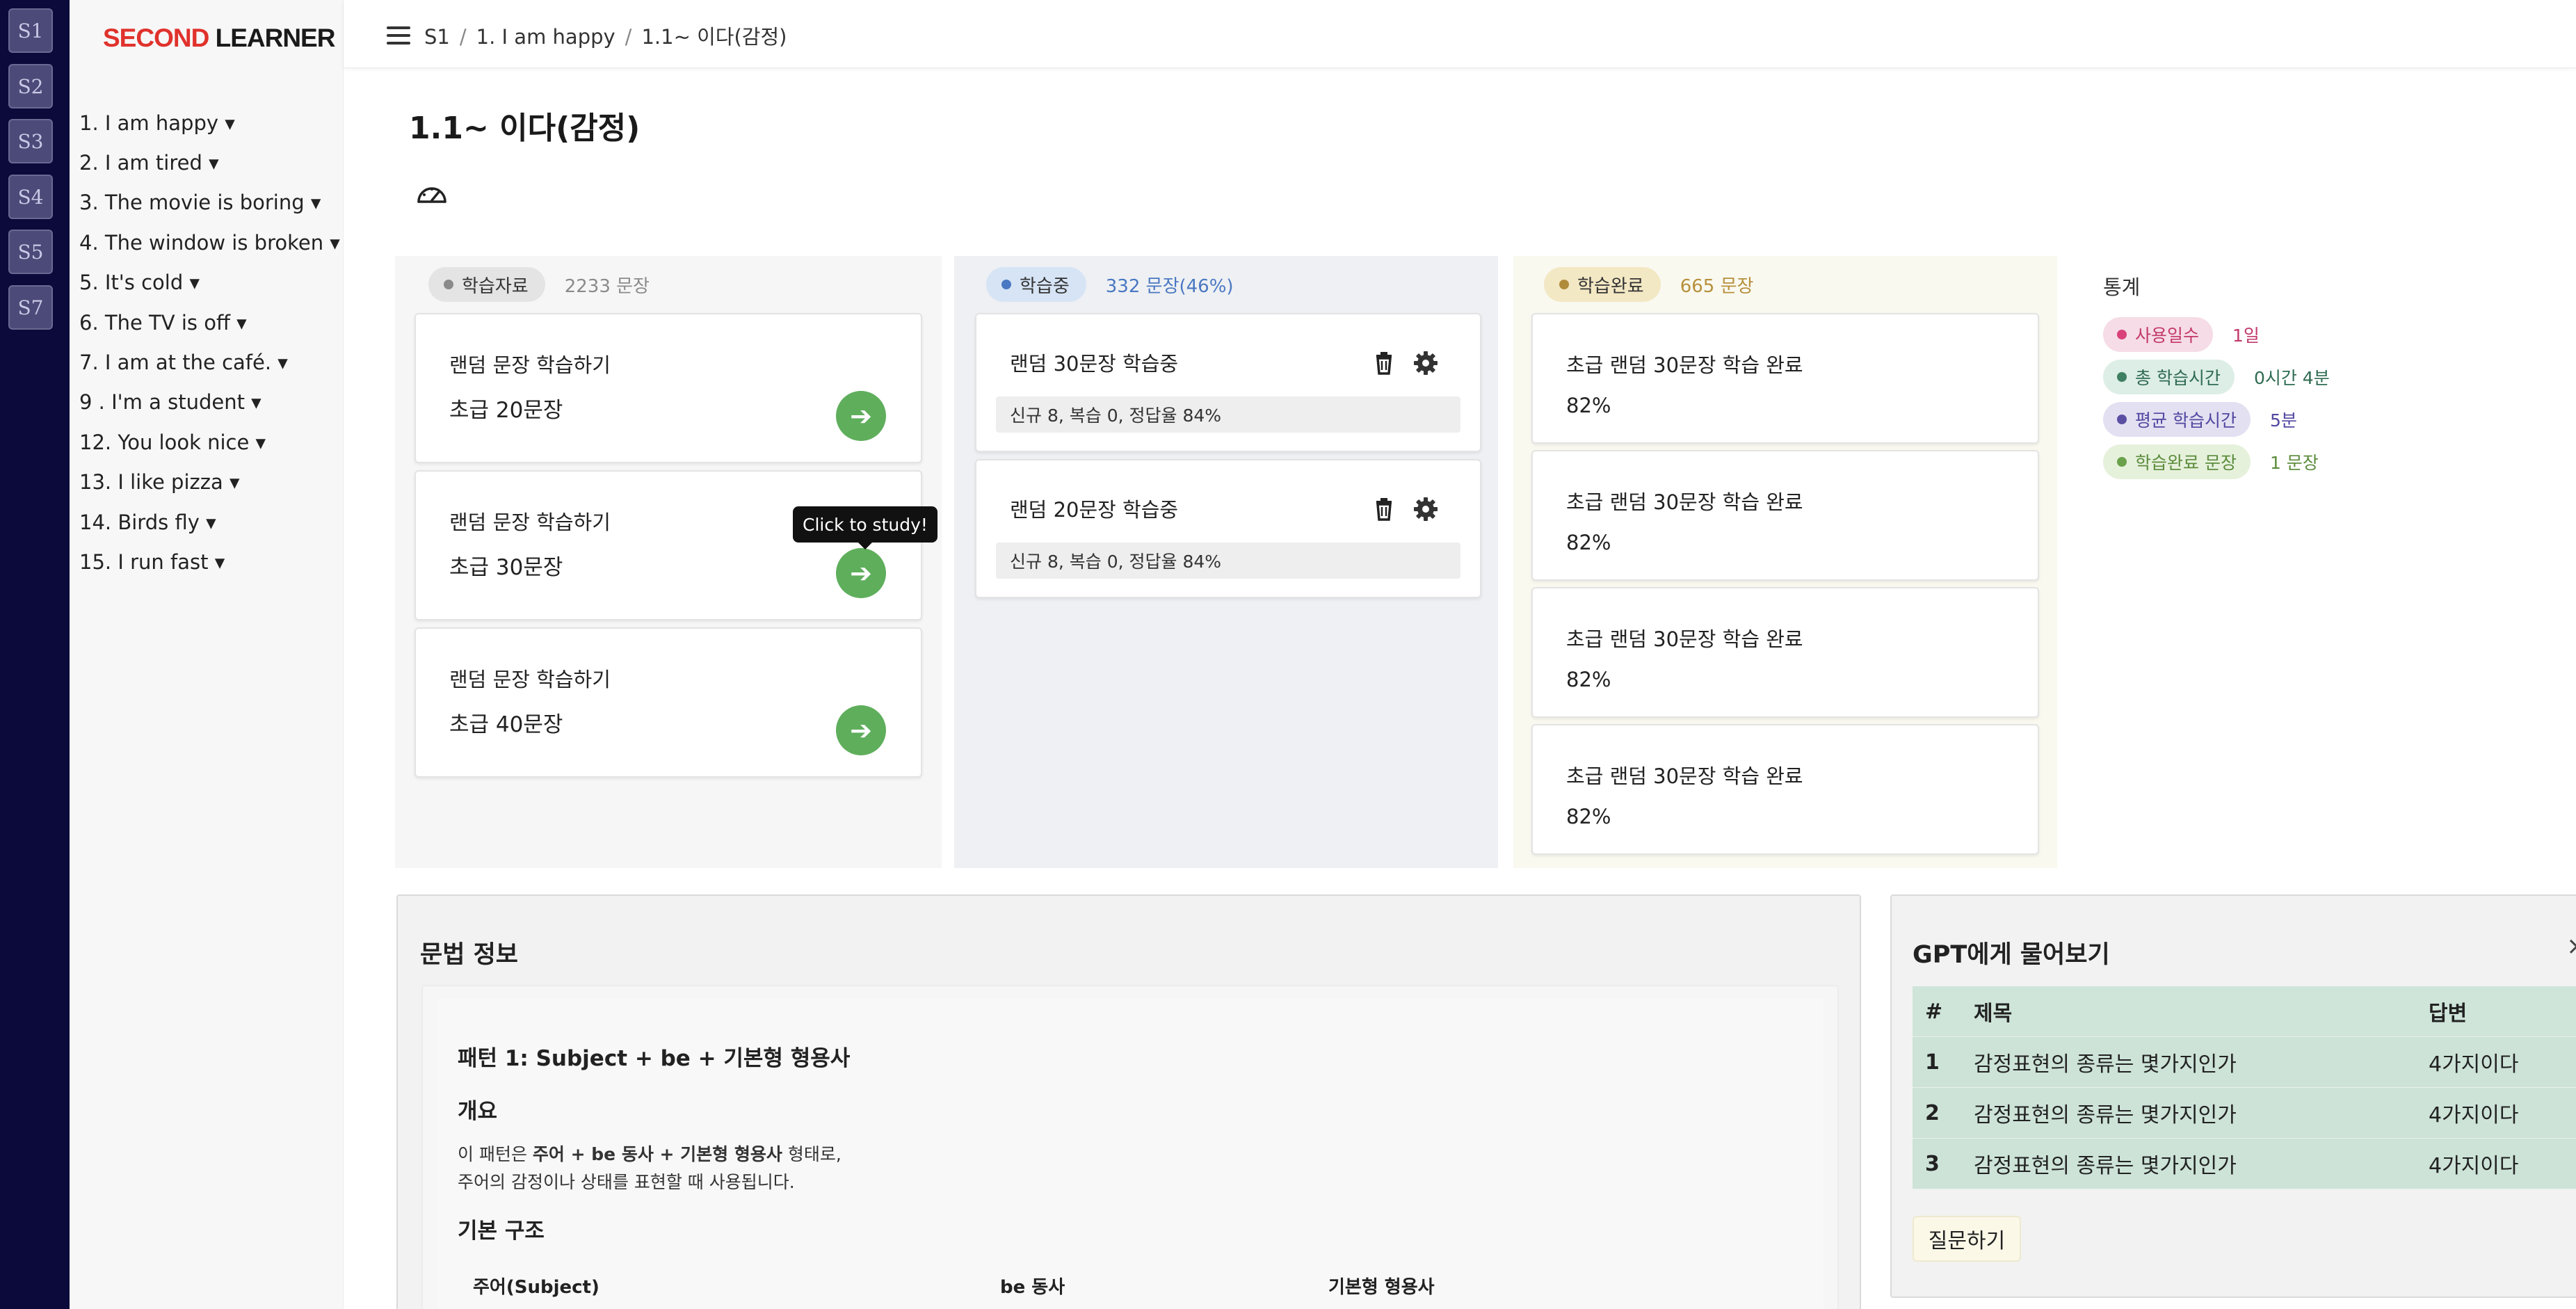 This screenshot has width=2576, height=1309. I want to click on study-card: 랜덤 문장 학습하기 초급 40문장 ➔, so click(668, 702).